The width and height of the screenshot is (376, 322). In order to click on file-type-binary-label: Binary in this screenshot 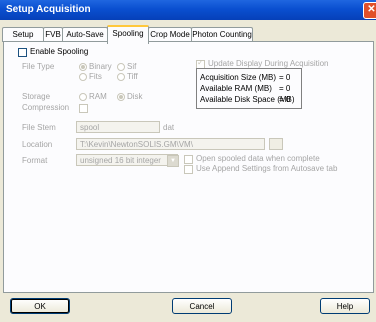, I will do `click(100, 66)`.